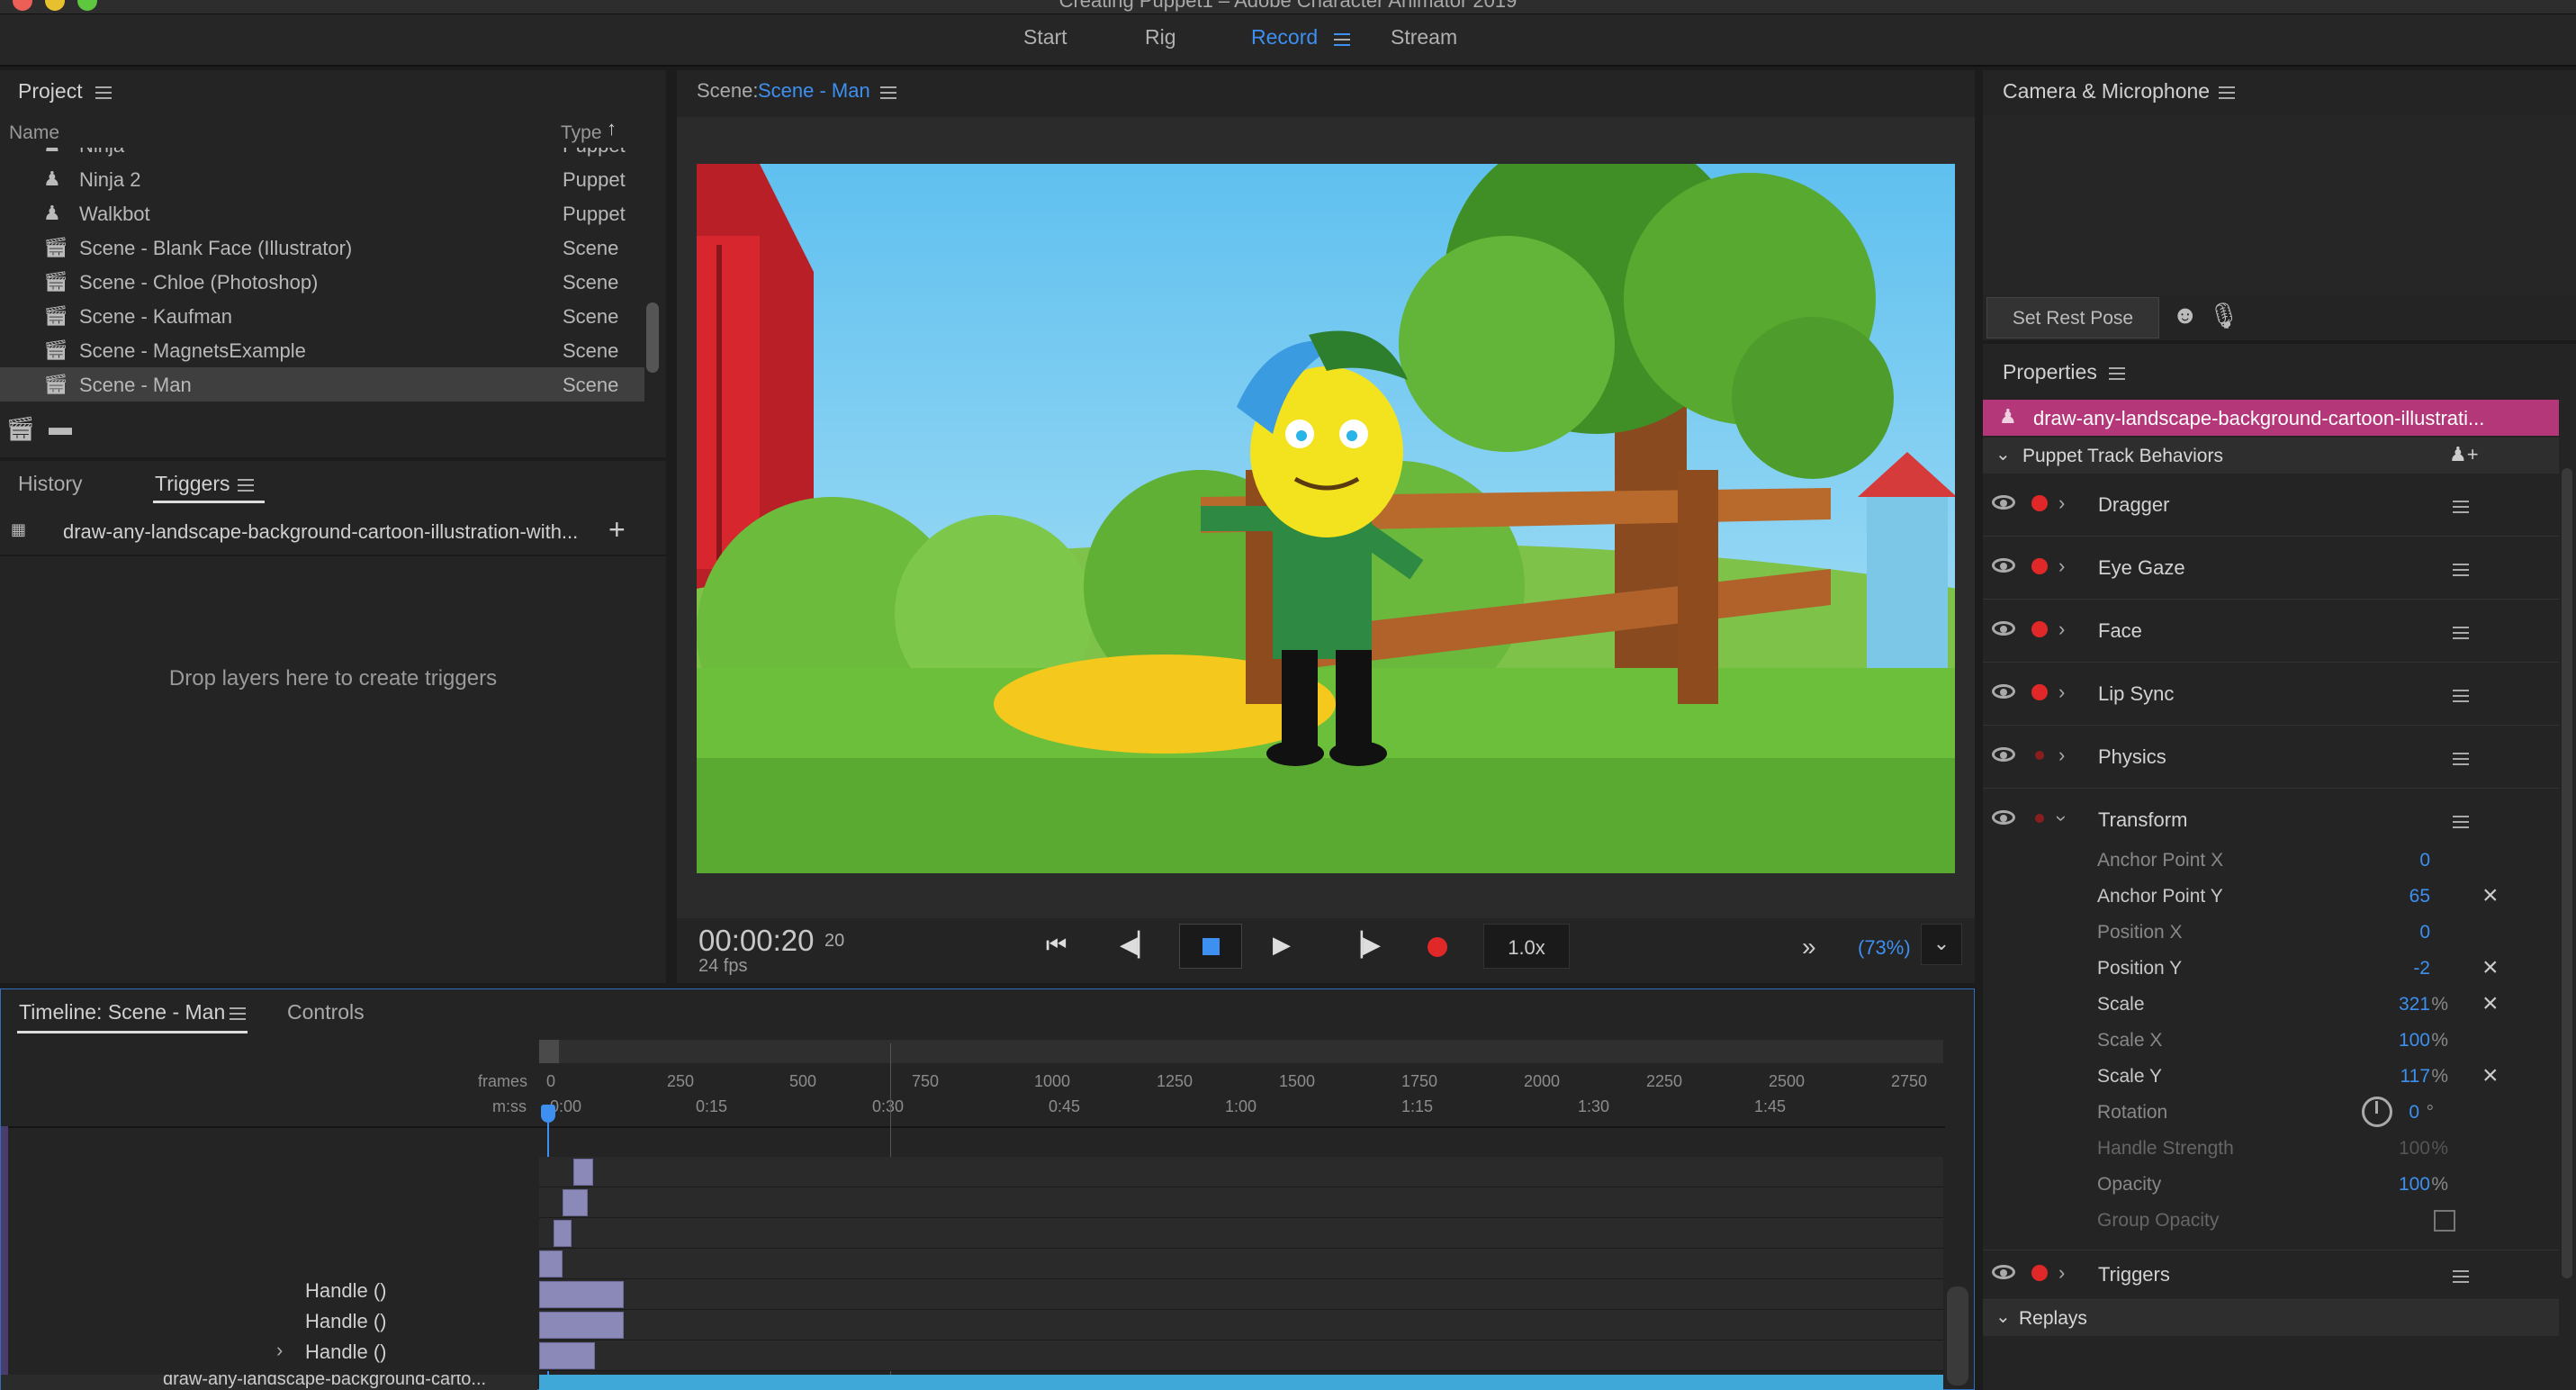 The width and height of the screenshot is (2576, 1390). I want to click on list-item: ♟ Ninja 2 Puppet, so click(322, 179).